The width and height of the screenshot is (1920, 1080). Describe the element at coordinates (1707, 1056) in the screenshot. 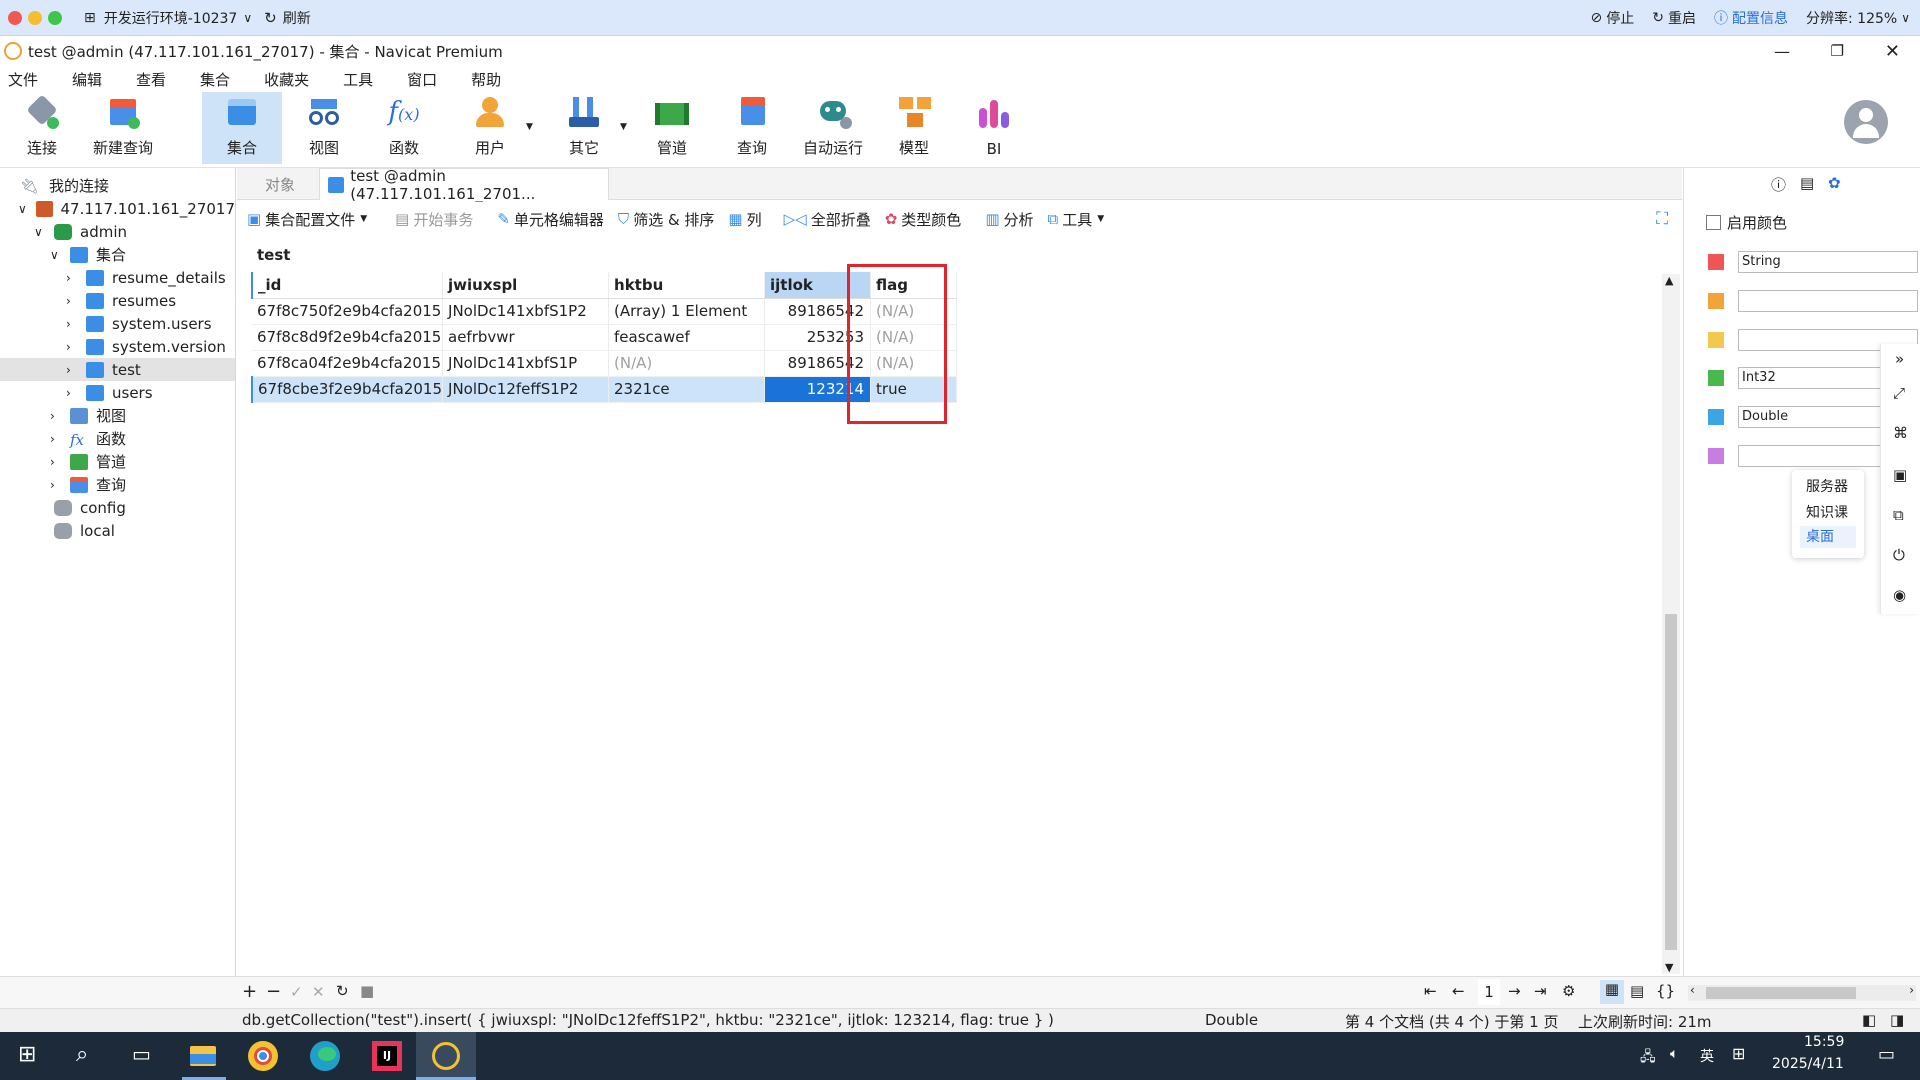

I see `ime-indicator: 英` at that location.